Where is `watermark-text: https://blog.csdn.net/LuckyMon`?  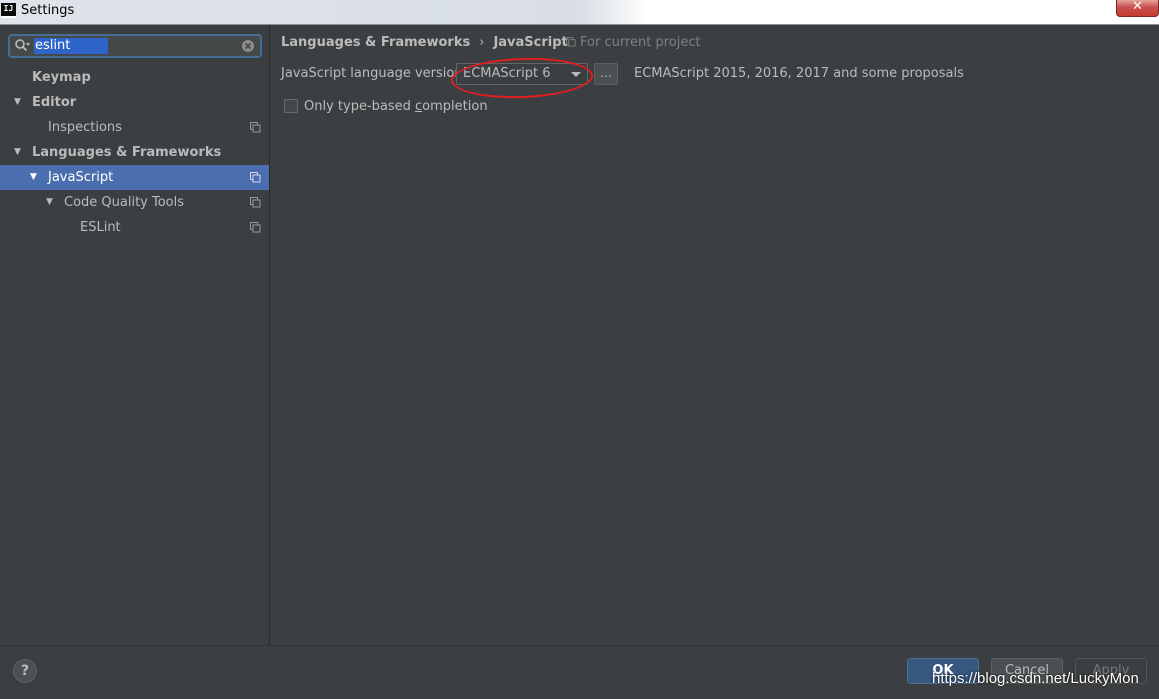 watermark-text: https://blog.csdn.net/LuckyMon is located at coordinates (1035, 678).